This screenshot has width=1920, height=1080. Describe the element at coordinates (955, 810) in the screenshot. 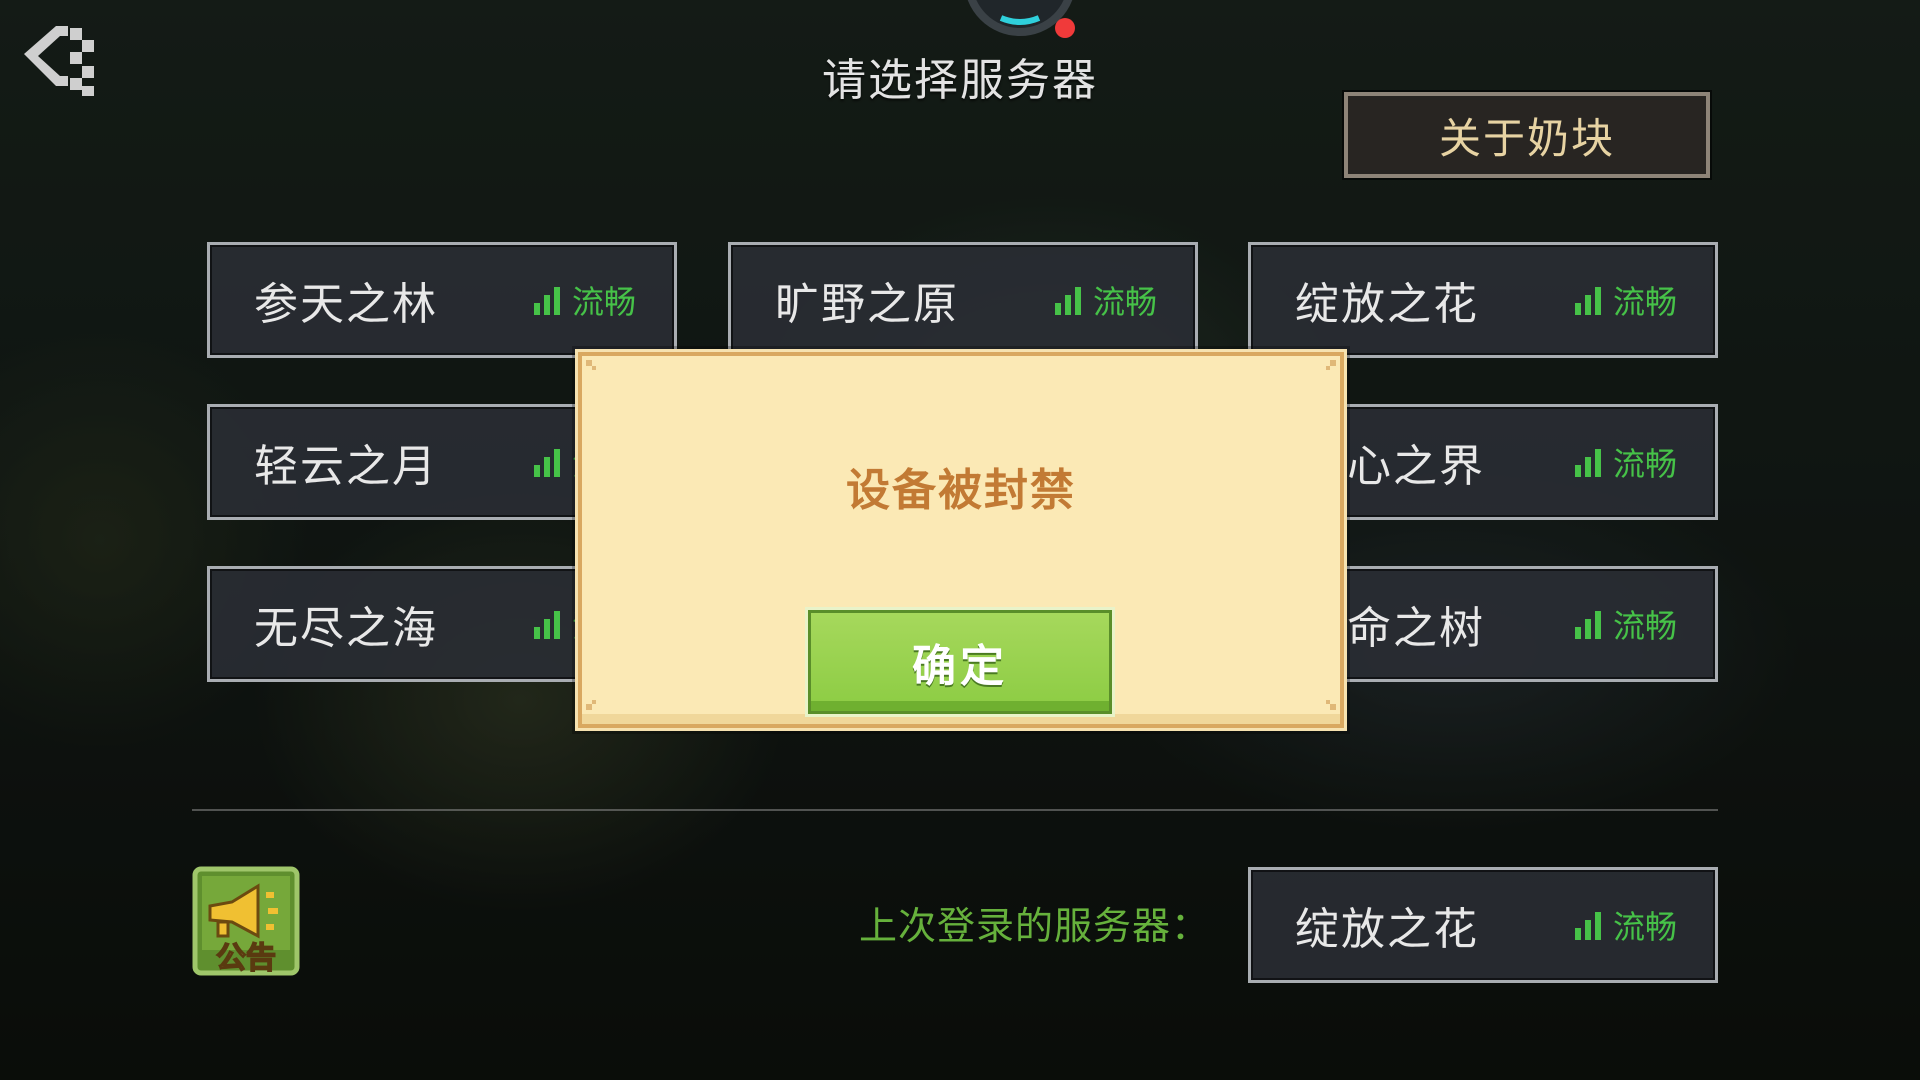

I see `divider` at that location.